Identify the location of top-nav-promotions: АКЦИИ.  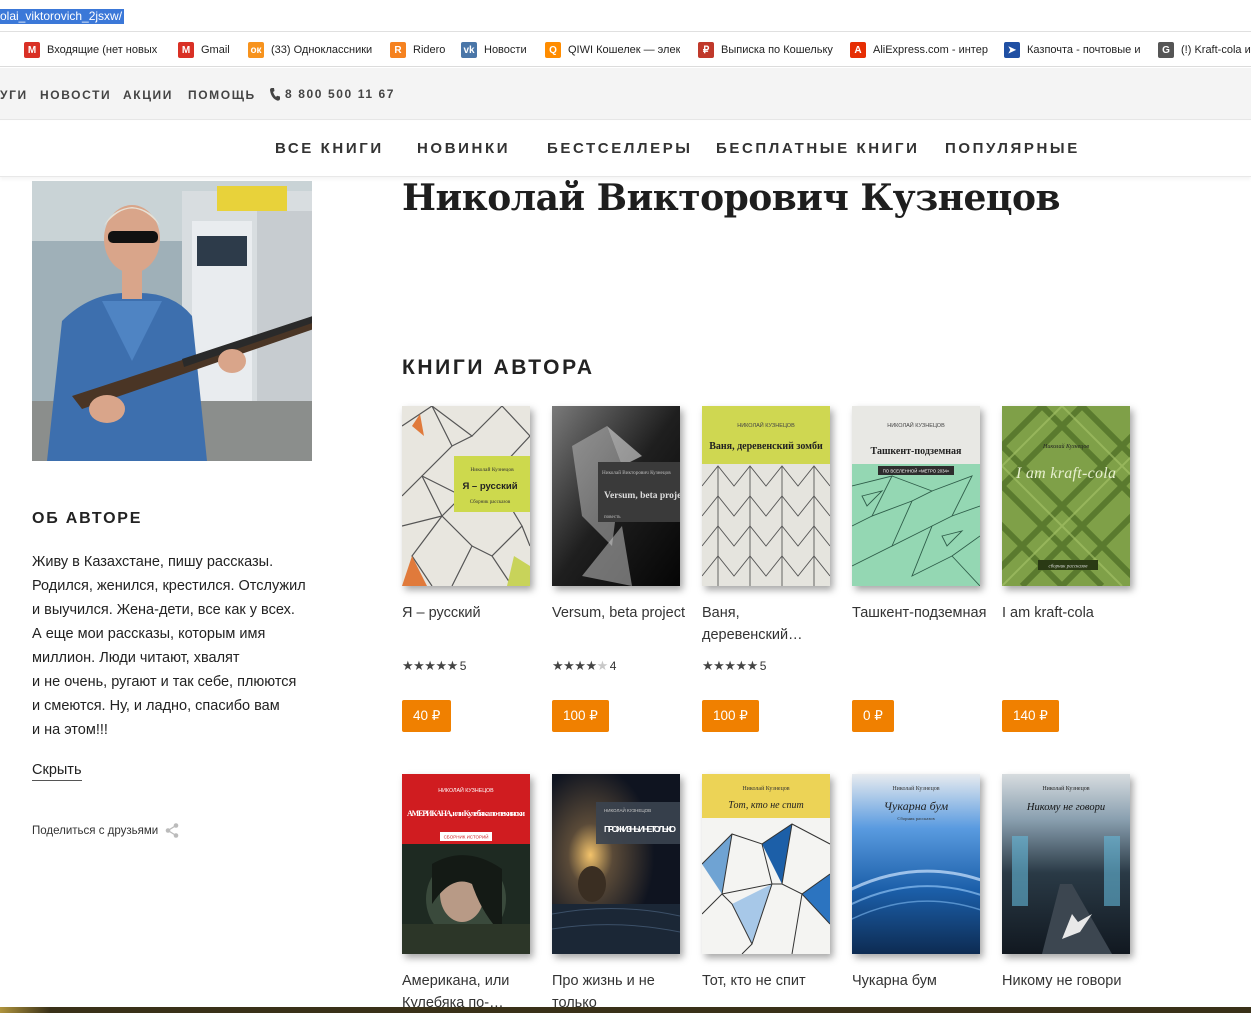
(148, 95).